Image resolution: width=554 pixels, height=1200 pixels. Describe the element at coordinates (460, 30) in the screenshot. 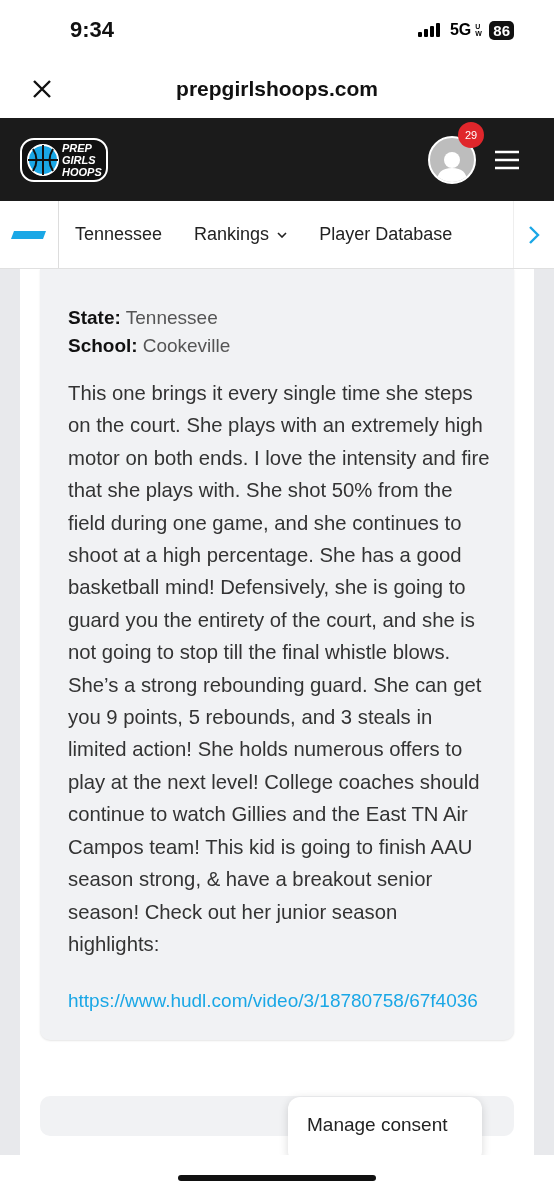

I see `network-label: 5G` at that location.